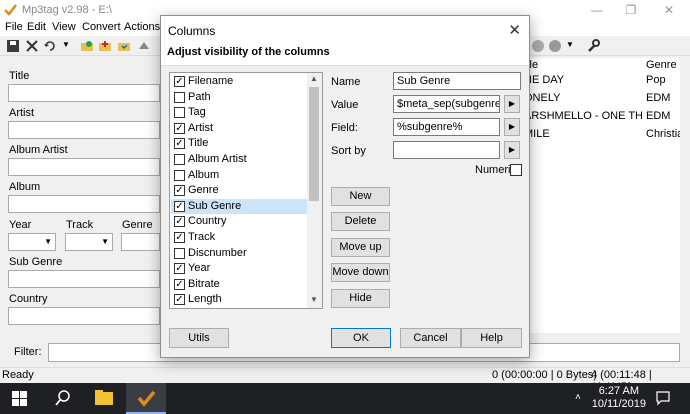 This screenshot has width=690, height=414. I want to click on ok-button: OK, so click(361, 338).